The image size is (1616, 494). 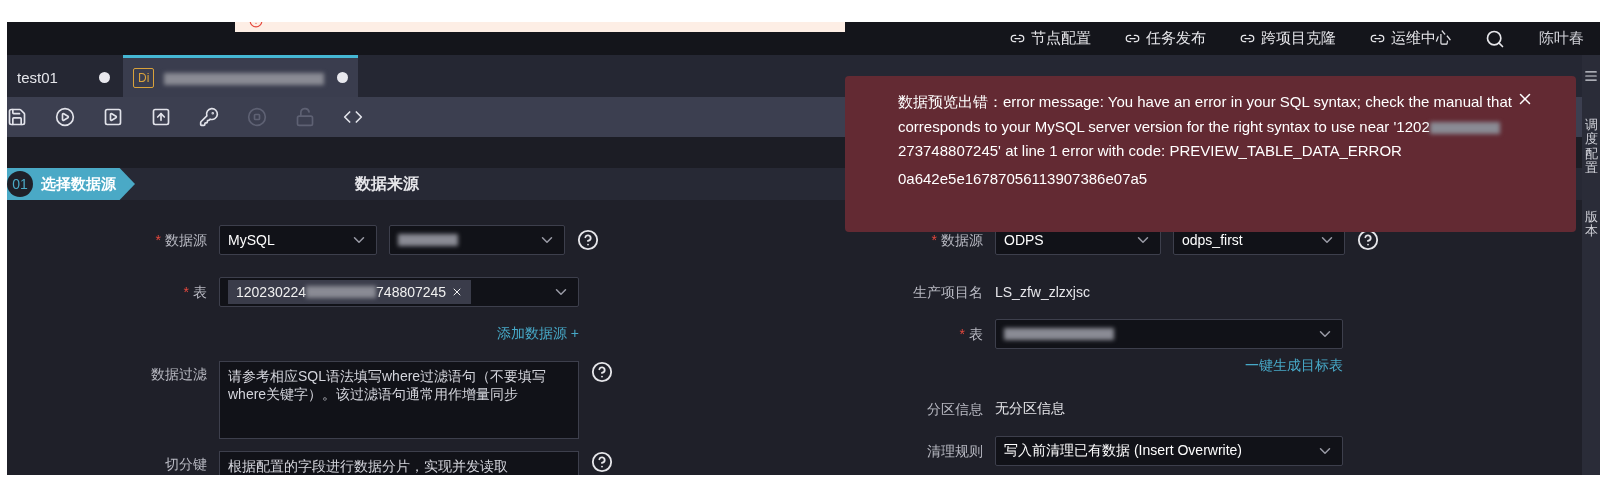 I want to click on select-field: 写入前清理已有数据 (Insert Overwrite), so click(x=1169, y=451).